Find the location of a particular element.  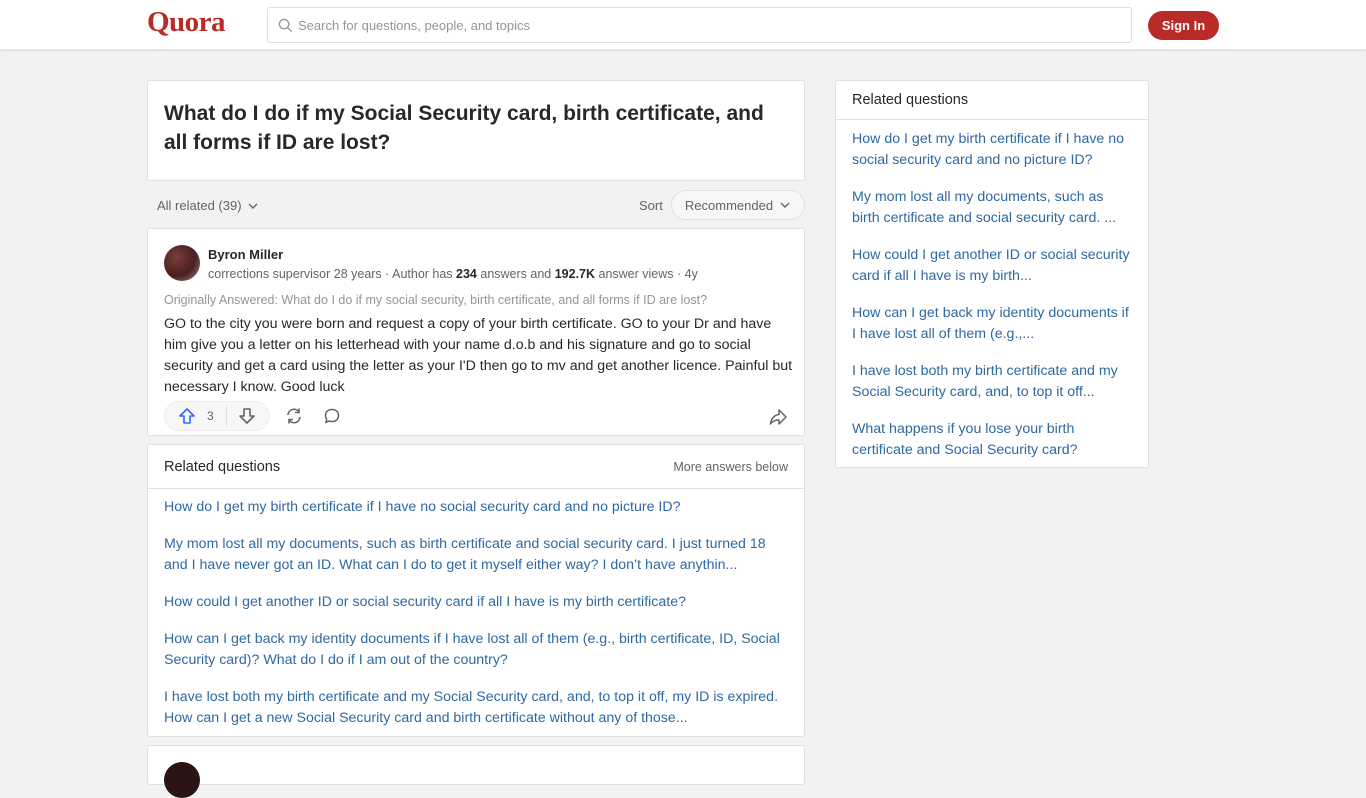

share-button is located at coordinates (778, 417).